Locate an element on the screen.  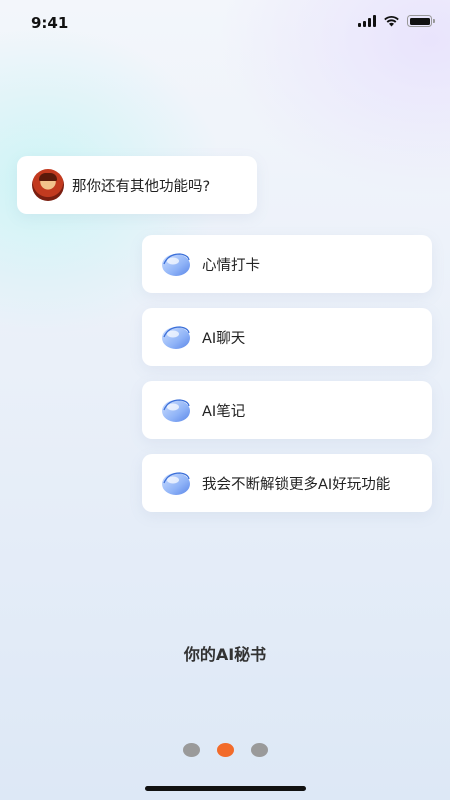
home-indicator is located at coordinates (225, 788).